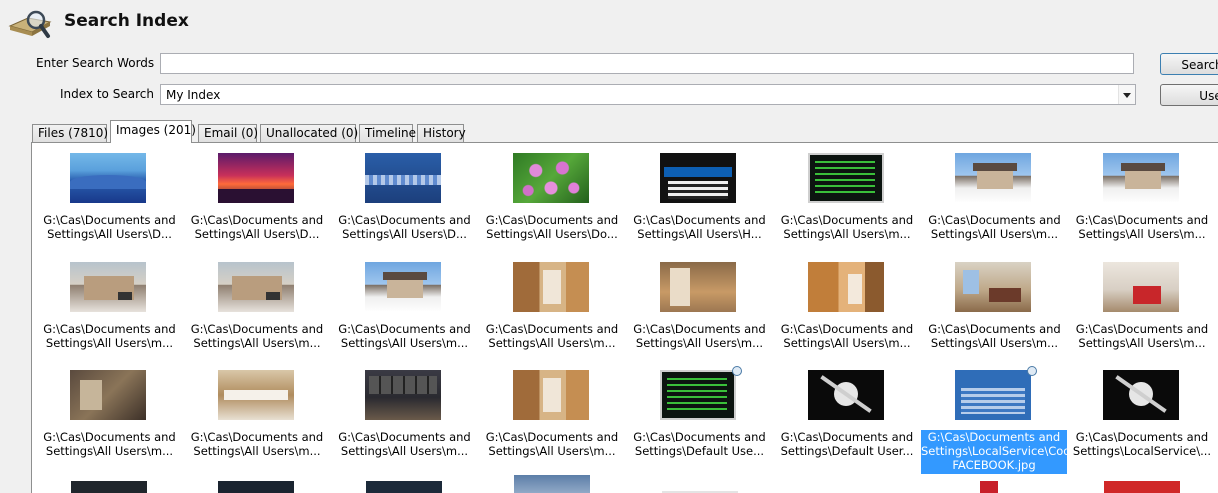 This screenshot has height=493, width=1218. What do you see at coordinates (648, 94) in the screenshot?
I see `index-select: My Index` at bounding box center [648, 94].